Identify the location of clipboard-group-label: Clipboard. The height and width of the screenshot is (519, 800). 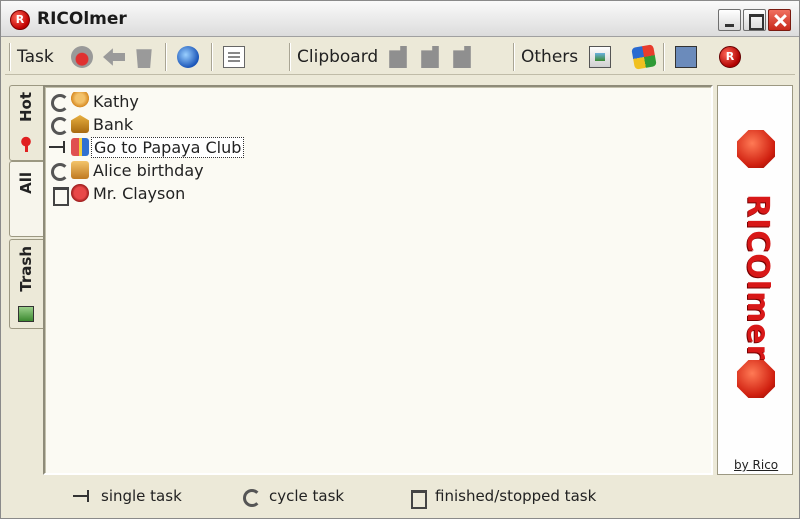
(338, 57).